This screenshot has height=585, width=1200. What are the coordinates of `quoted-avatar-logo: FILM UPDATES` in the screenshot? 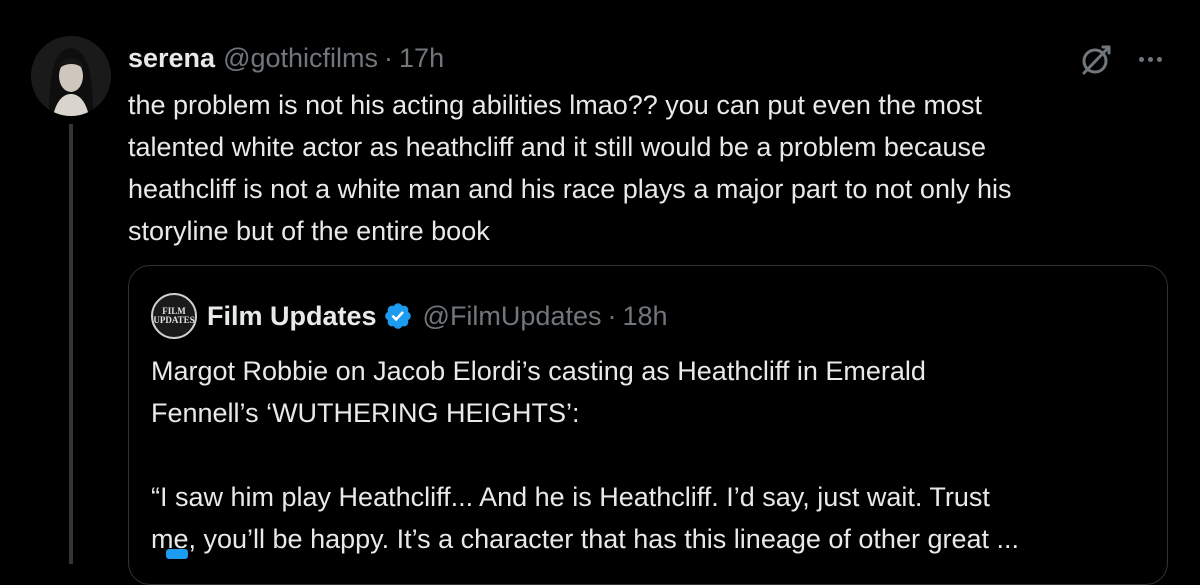 It's located at (173, 316).